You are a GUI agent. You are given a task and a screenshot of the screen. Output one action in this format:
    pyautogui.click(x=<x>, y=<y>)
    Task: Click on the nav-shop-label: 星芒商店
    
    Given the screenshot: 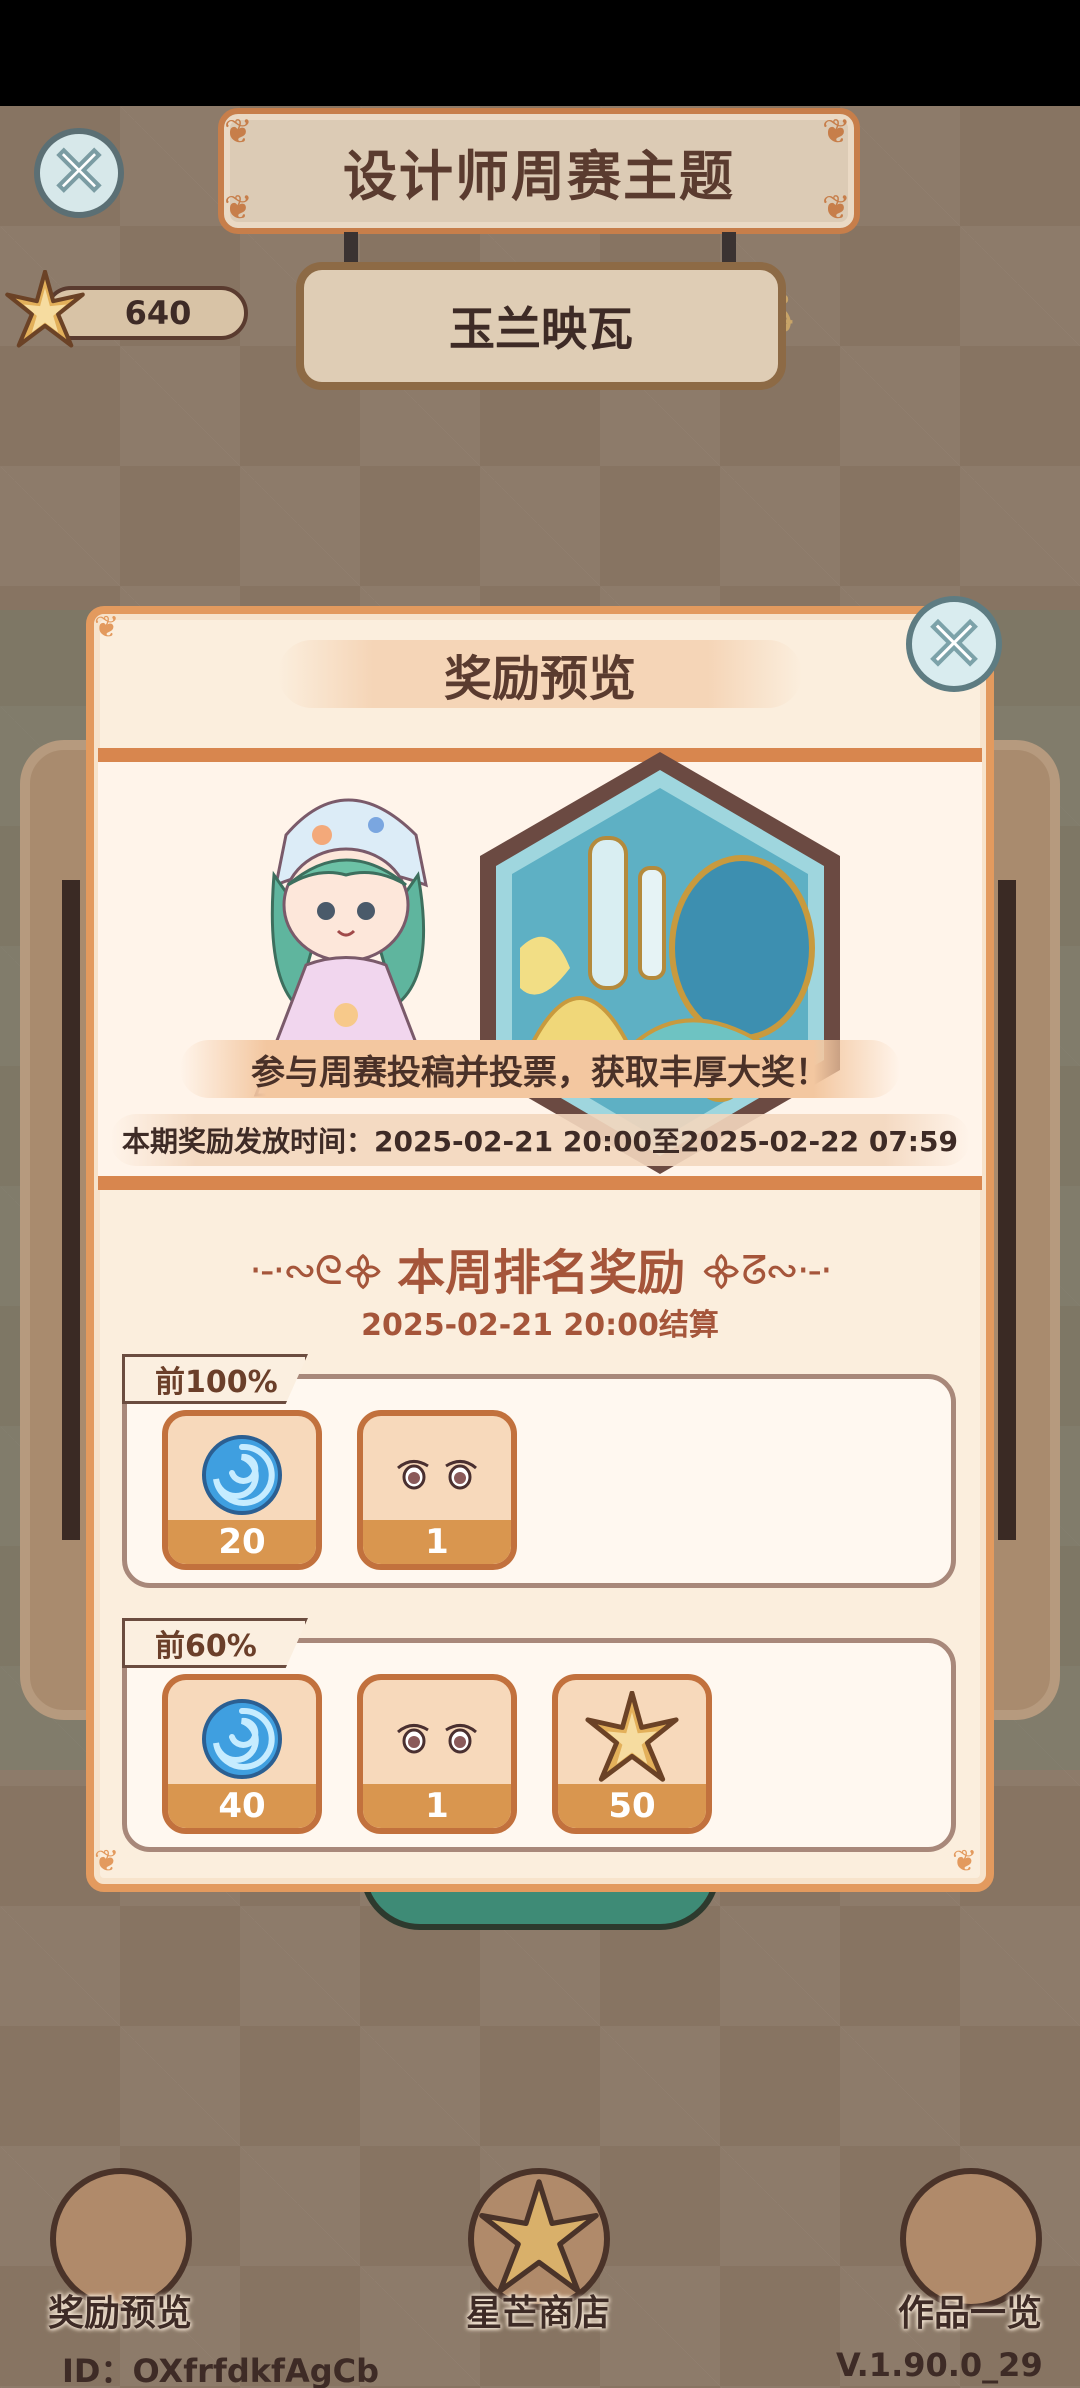 What is the action you would take?
    pyautogui.click(x=537, y=2313)
    